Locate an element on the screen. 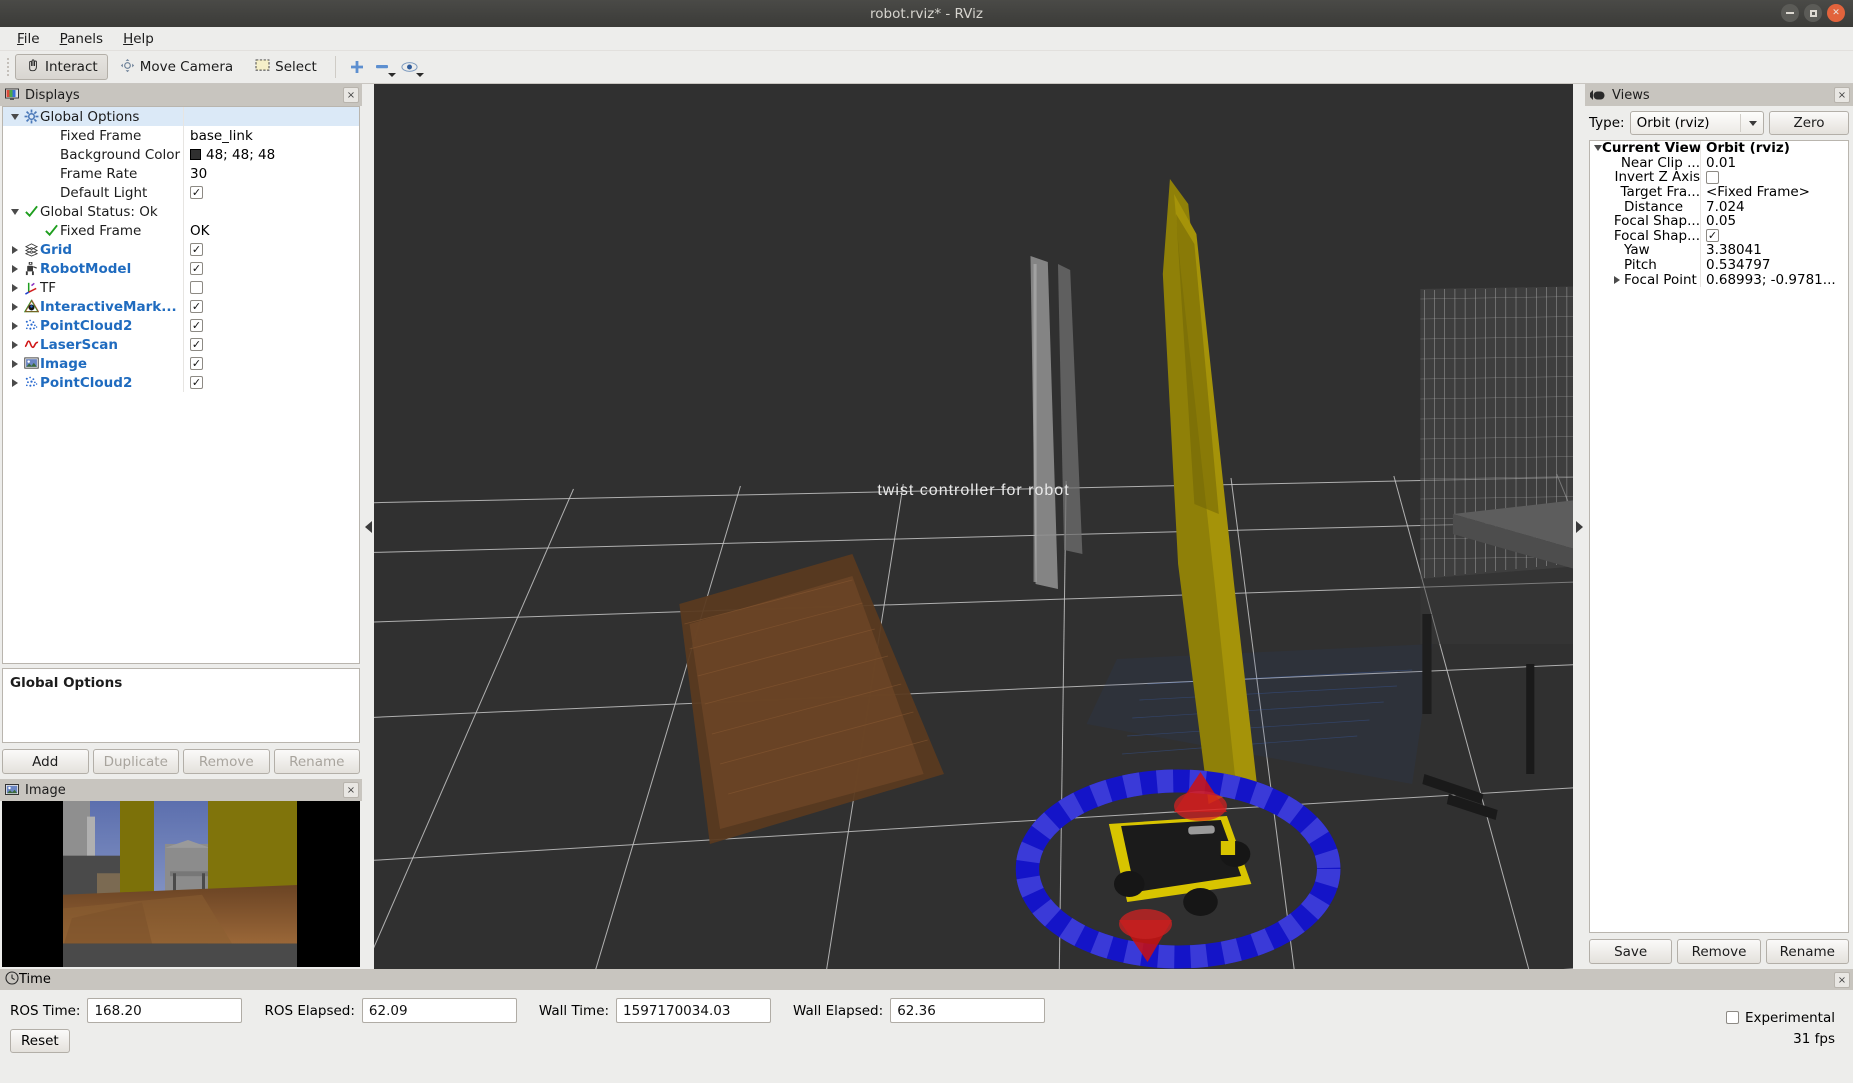  views-value-cell: 7.024 is located at coordinates (1774, 206).